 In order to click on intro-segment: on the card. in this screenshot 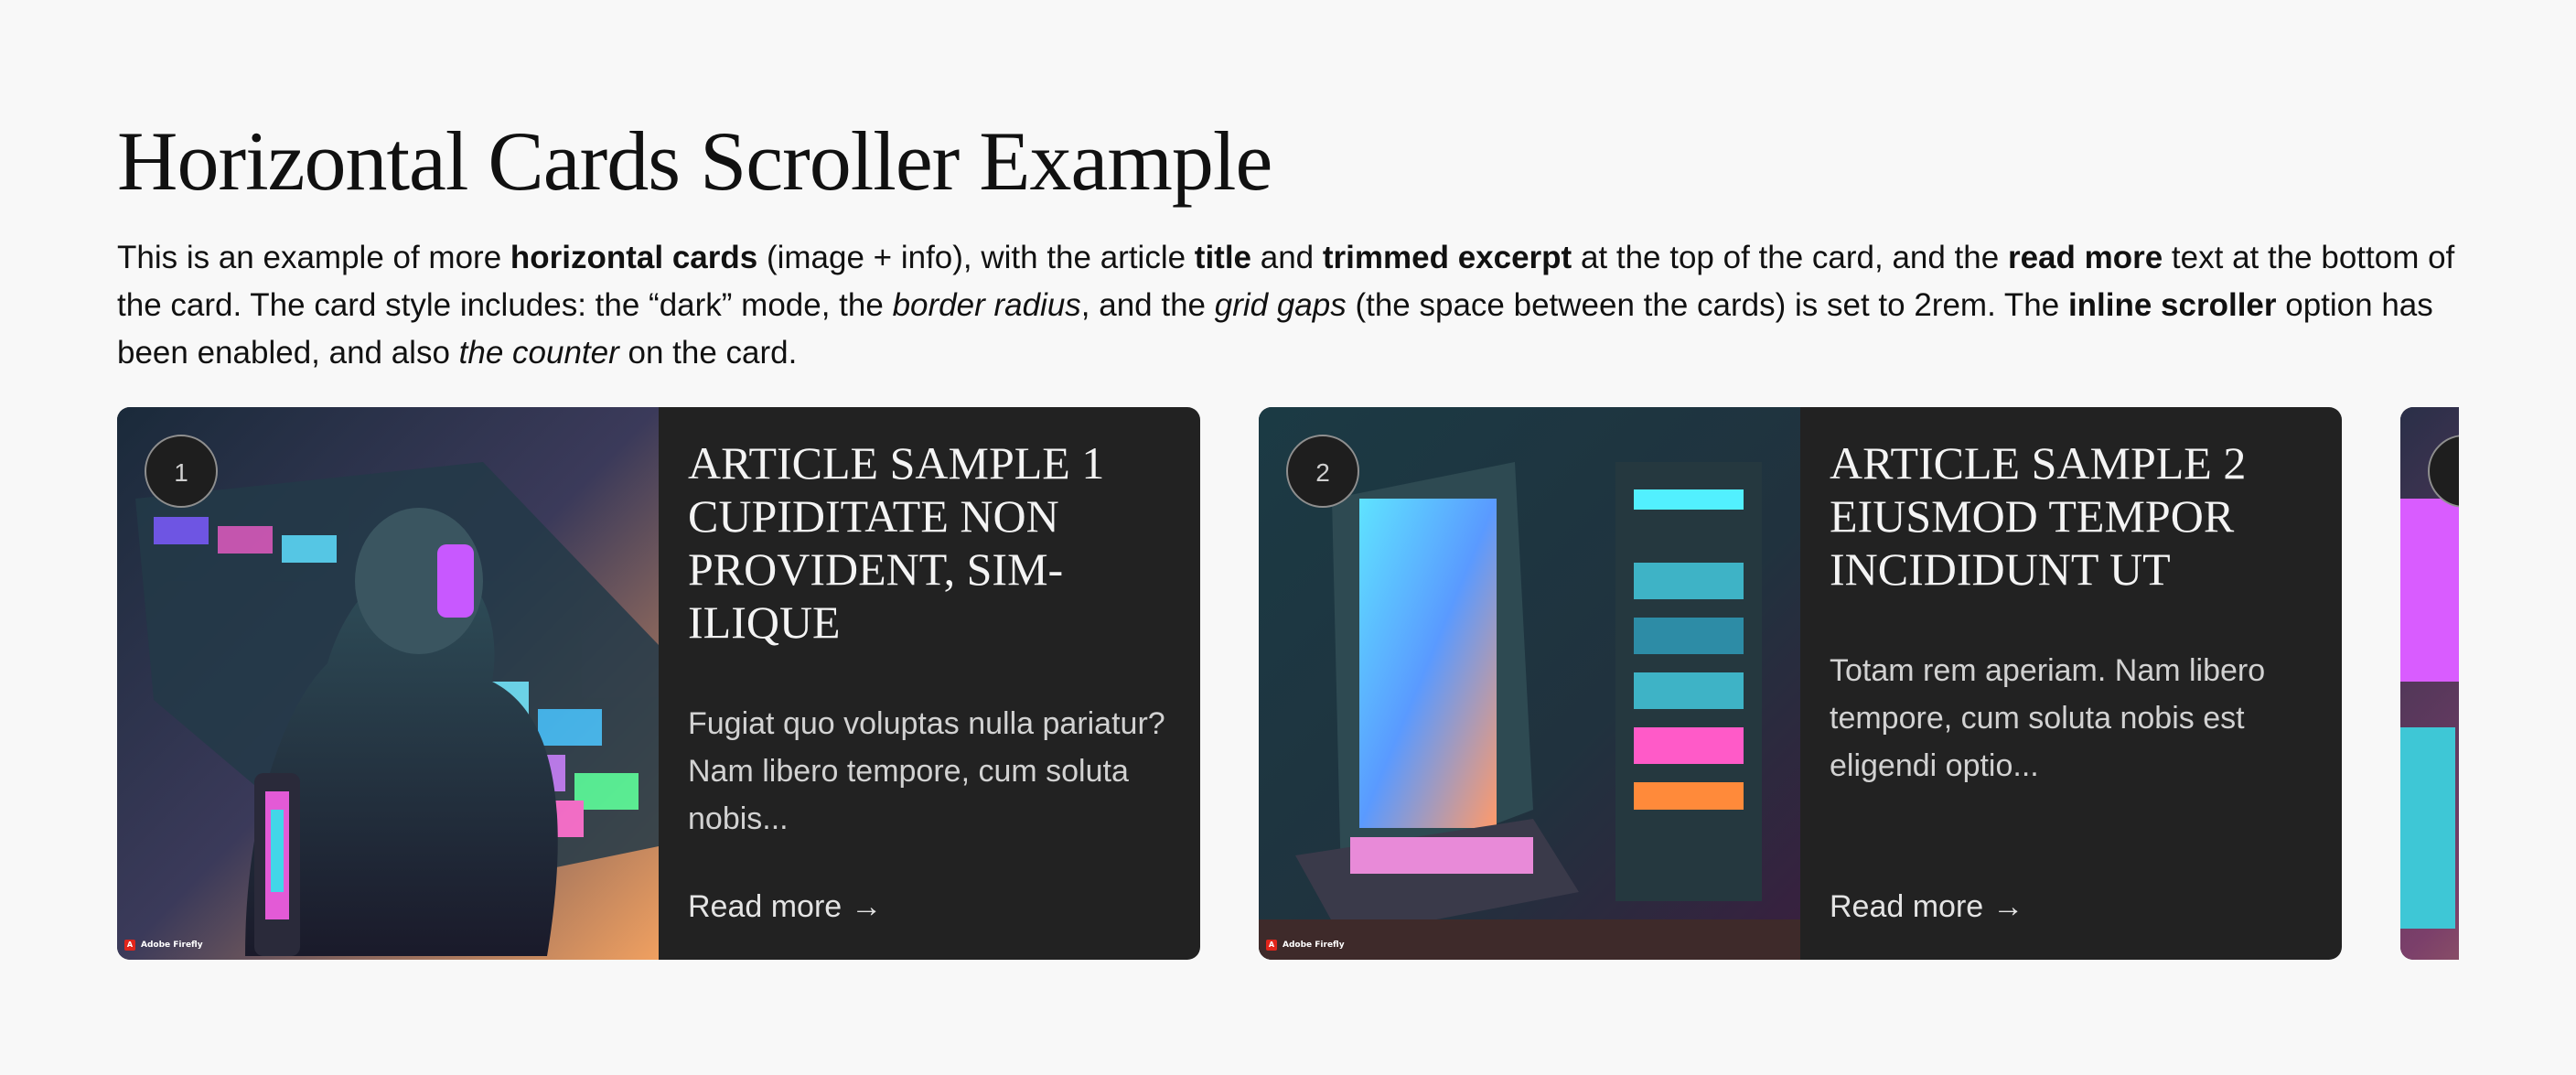, I will do `click(708, 353)`.